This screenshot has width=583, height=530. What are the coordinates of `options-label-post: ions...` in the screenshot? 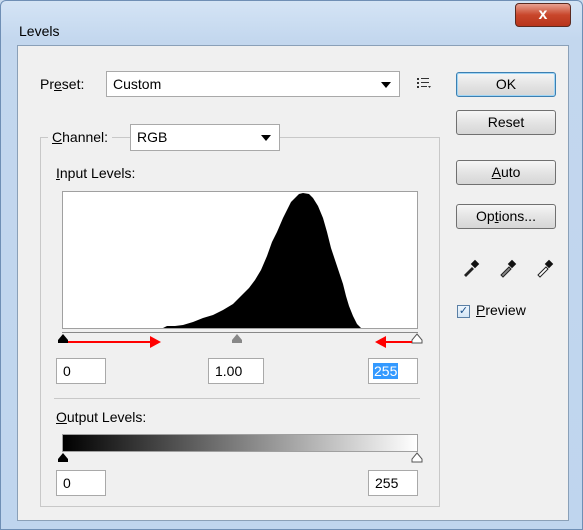 It's located at (517, 216).